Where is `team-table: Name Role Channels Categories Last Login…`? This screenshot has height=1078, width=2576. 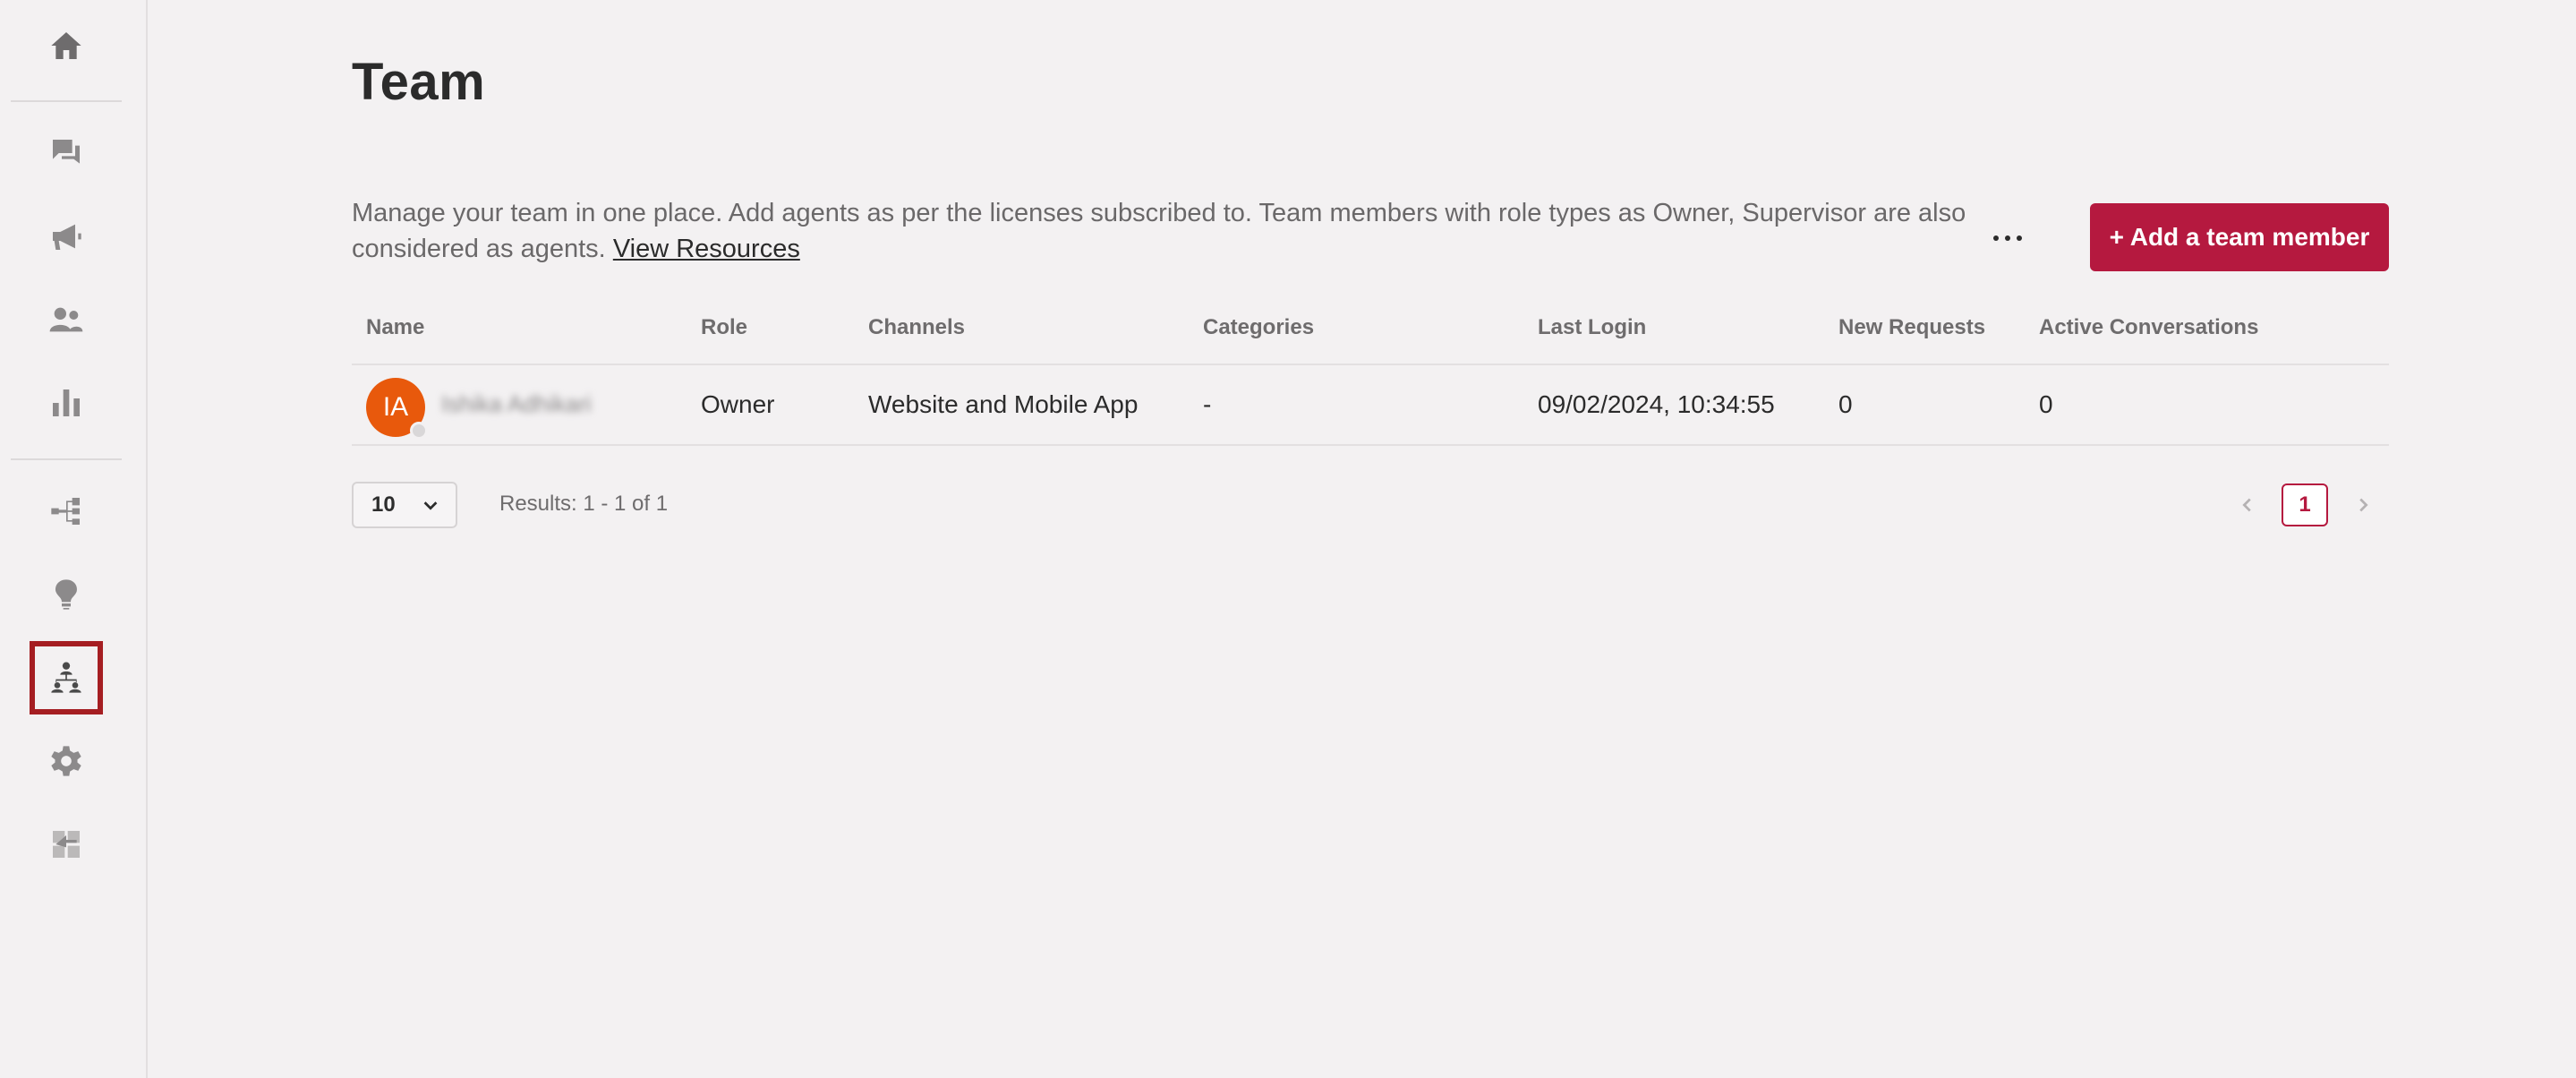
team-table: Name Role Channels Categories Last Login… is located at coordinates (1370, 374).